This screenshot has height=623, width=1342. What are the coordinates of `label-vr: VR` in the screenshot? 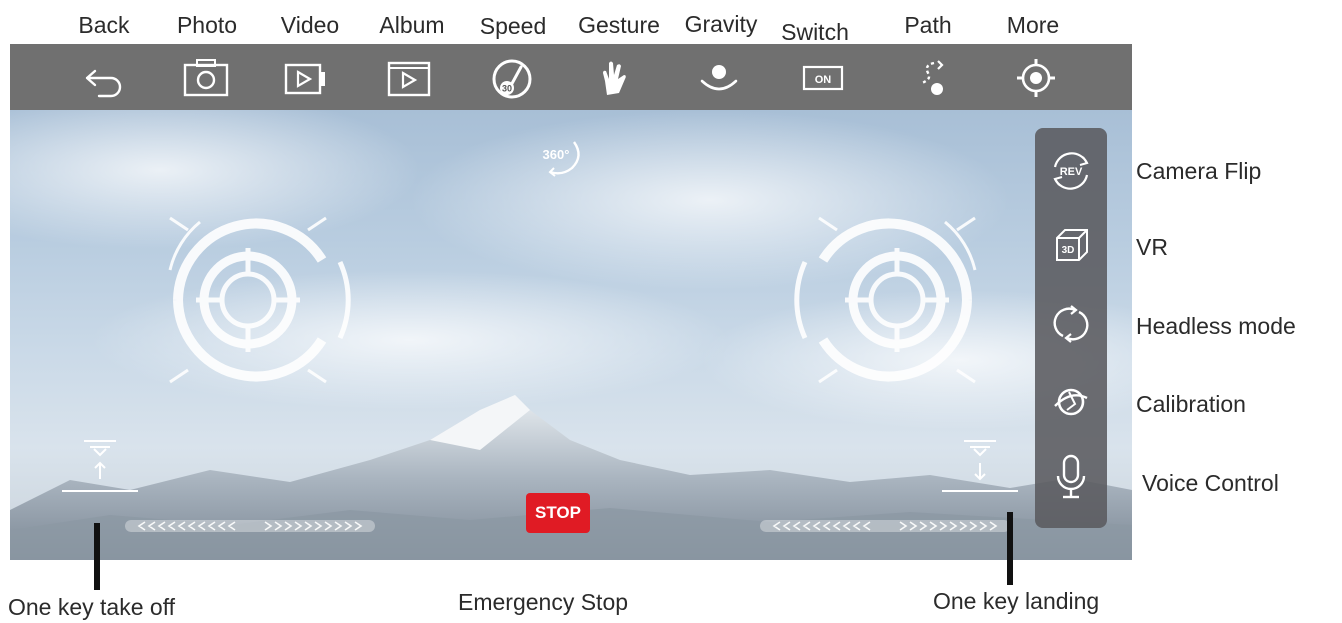 It's located at (1152, 247).